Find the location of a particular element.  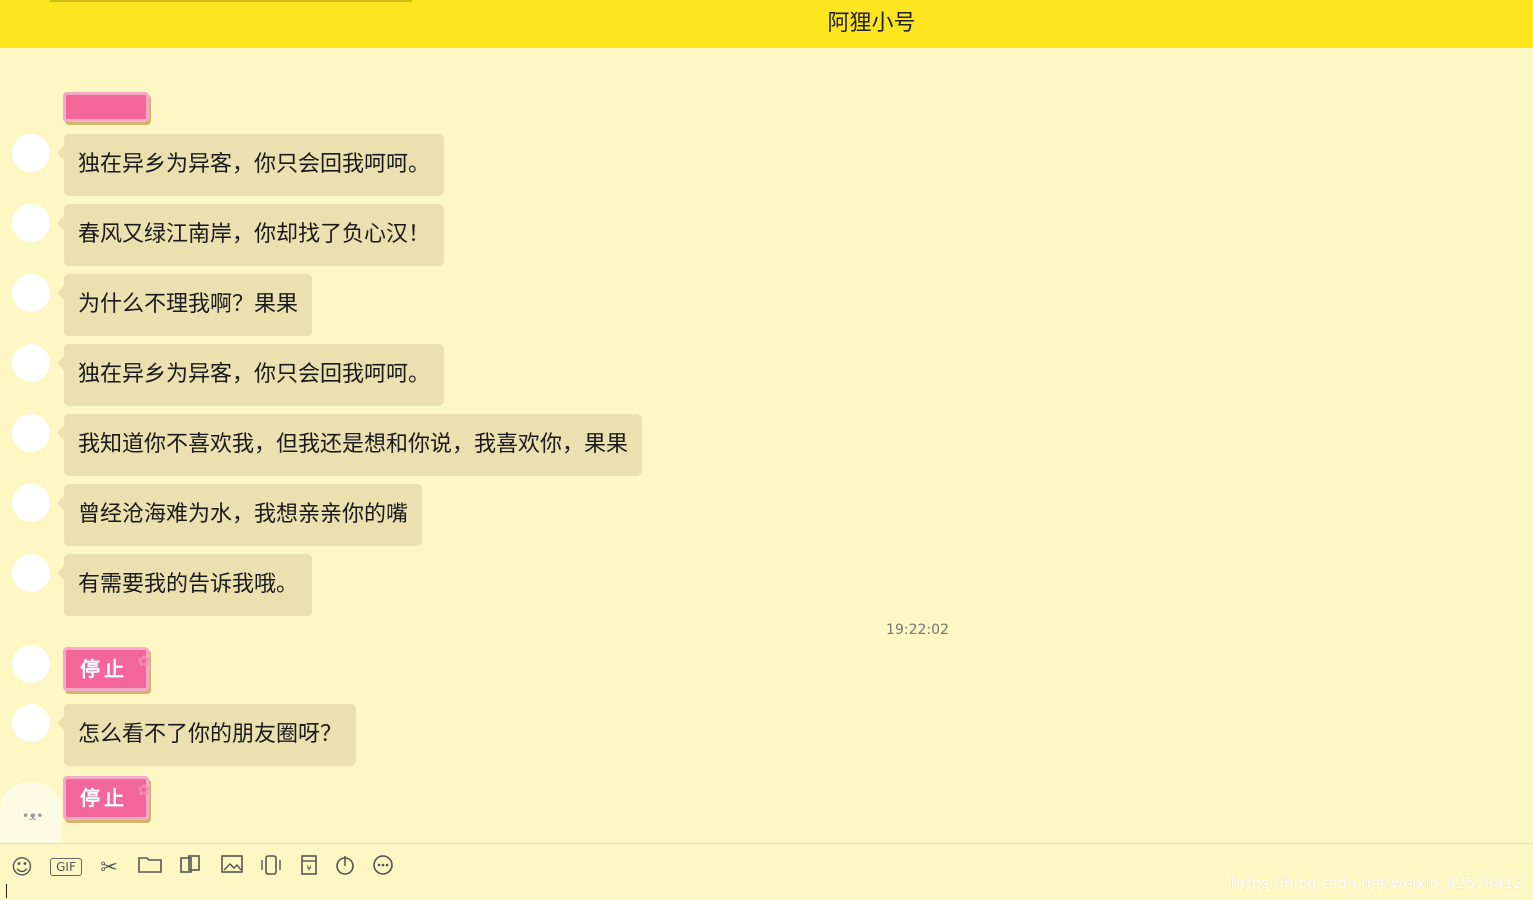

image-gallery-icon is located at coordinates (191, 867).